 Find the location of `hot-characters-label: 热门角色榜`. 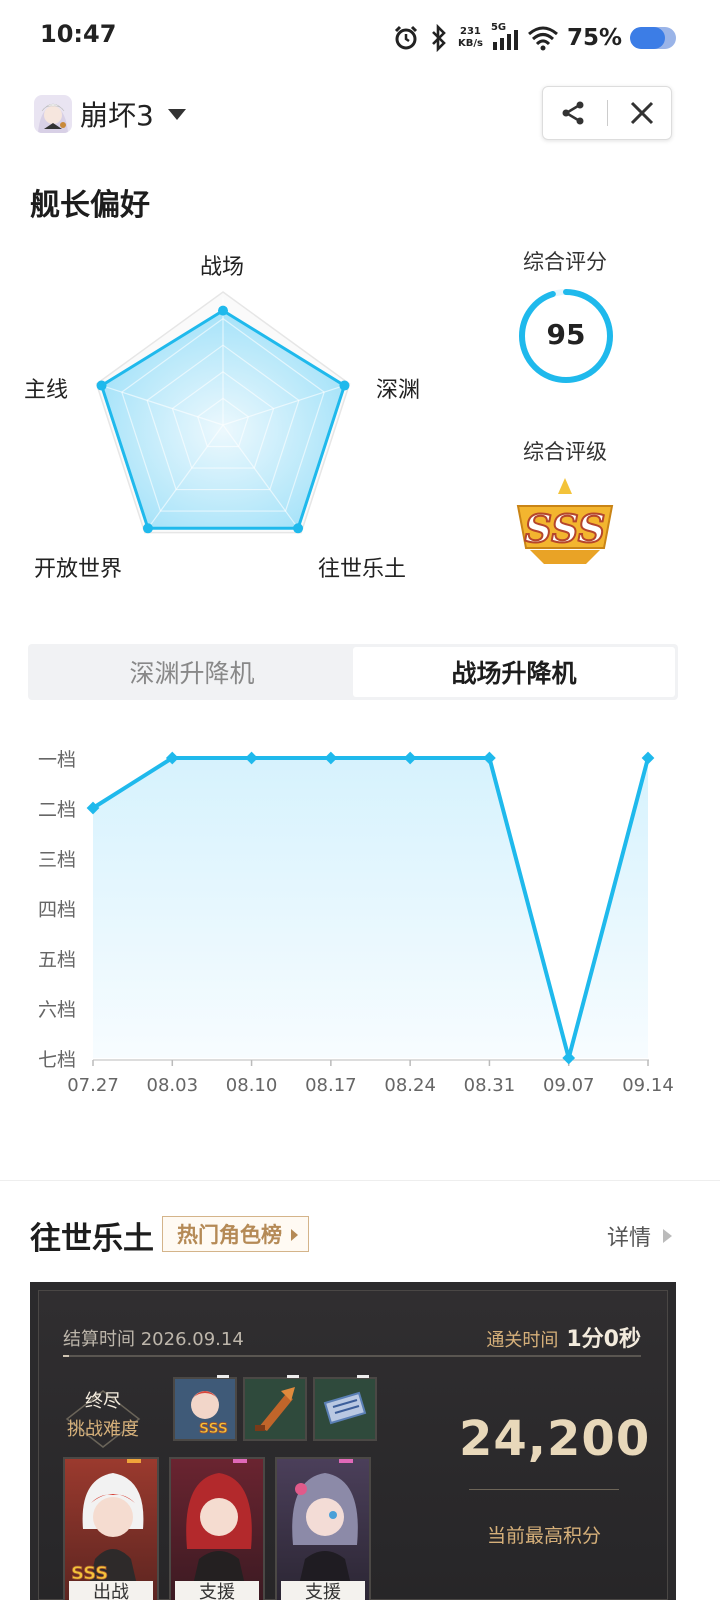

hot-characters-label: 热门角色榜 is located at coordinates (229, 1235).